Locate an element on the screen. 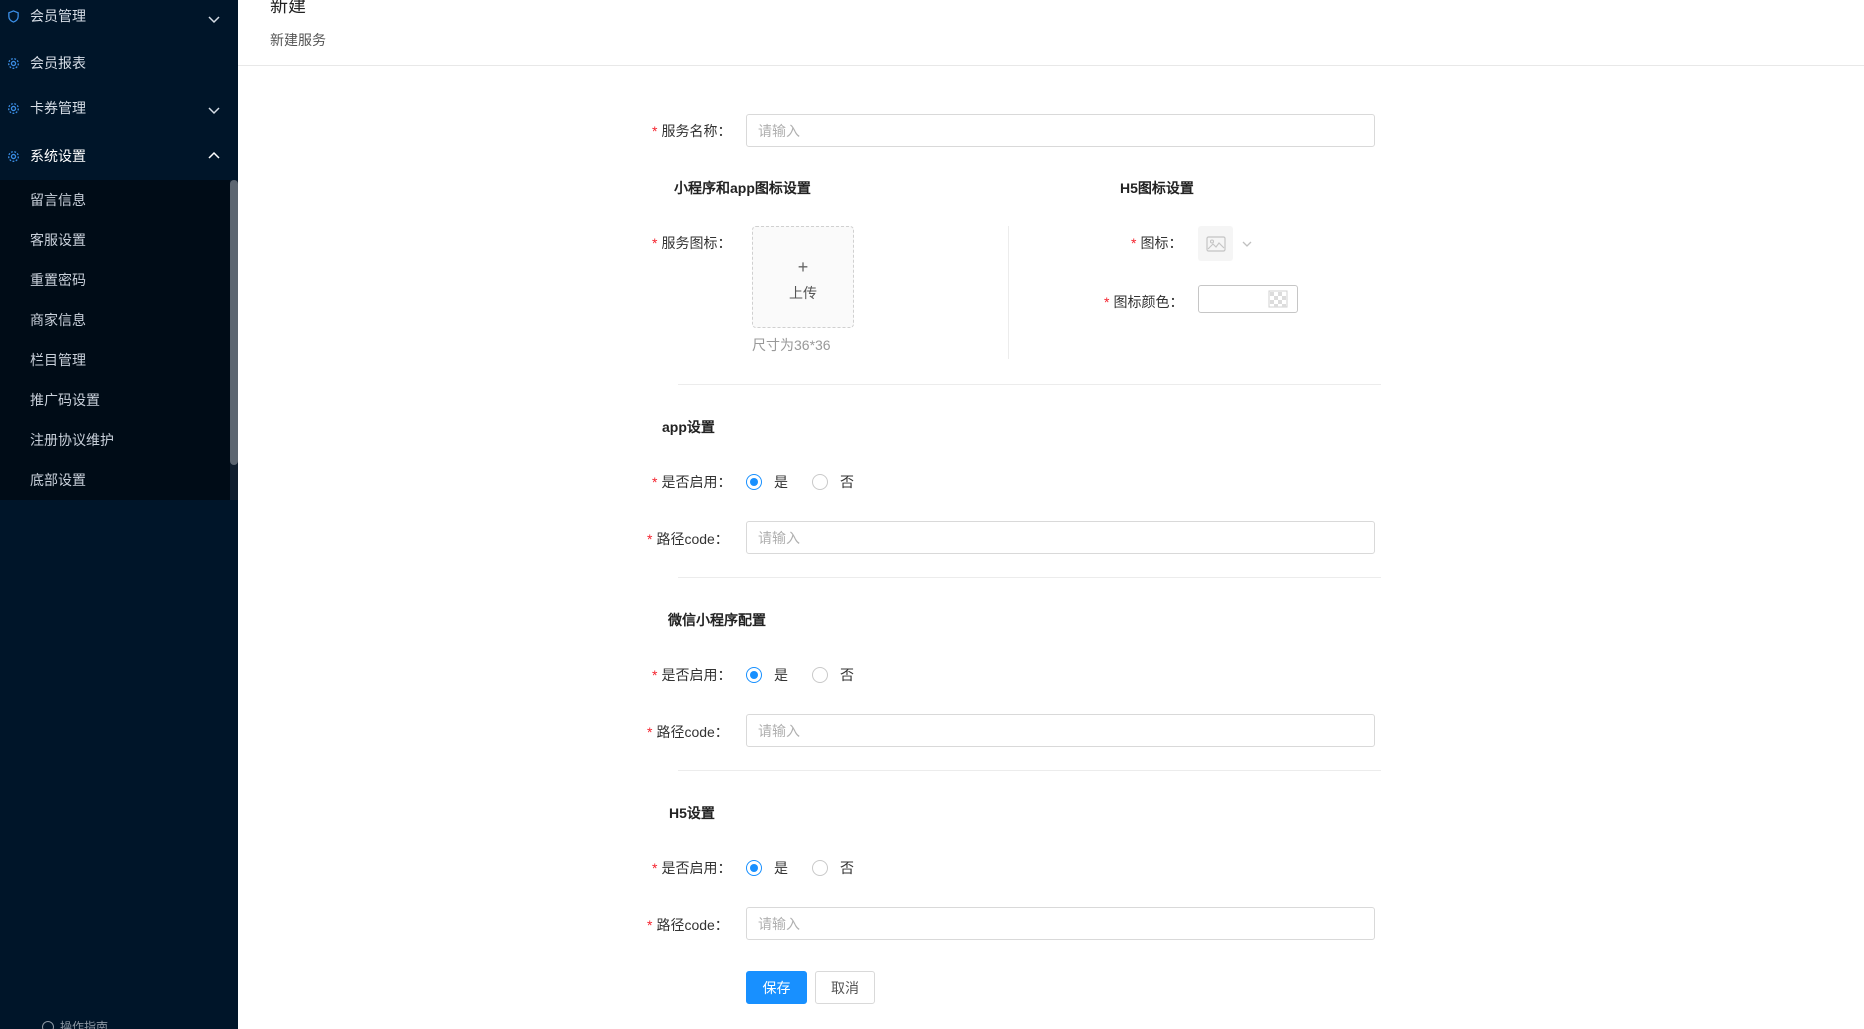 This screenshot has height=1029, width=1864. wechat-path-code-label: * 路径code： is located at coordinates (688, 732).